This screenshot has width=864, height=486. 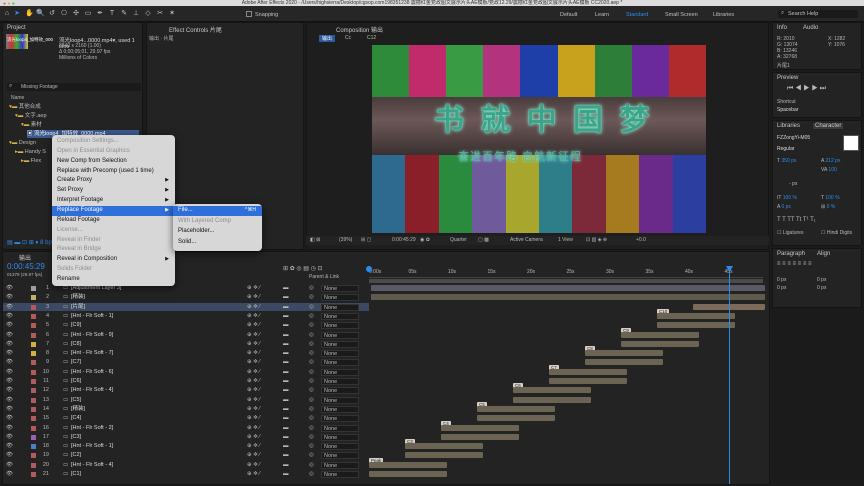 I want to click on pen-tool-icon: ✒, so click(x=100, y=14).